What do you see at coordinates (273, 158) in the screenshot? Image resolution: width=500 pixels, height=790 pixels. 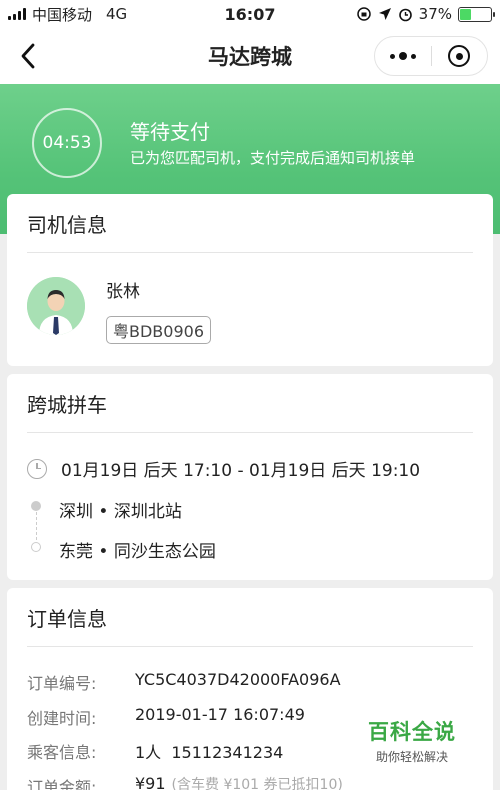 I see `status-subtitle: 已为您匹配司机，支付完成后通知司机接单` at bounding box center [273, 158].